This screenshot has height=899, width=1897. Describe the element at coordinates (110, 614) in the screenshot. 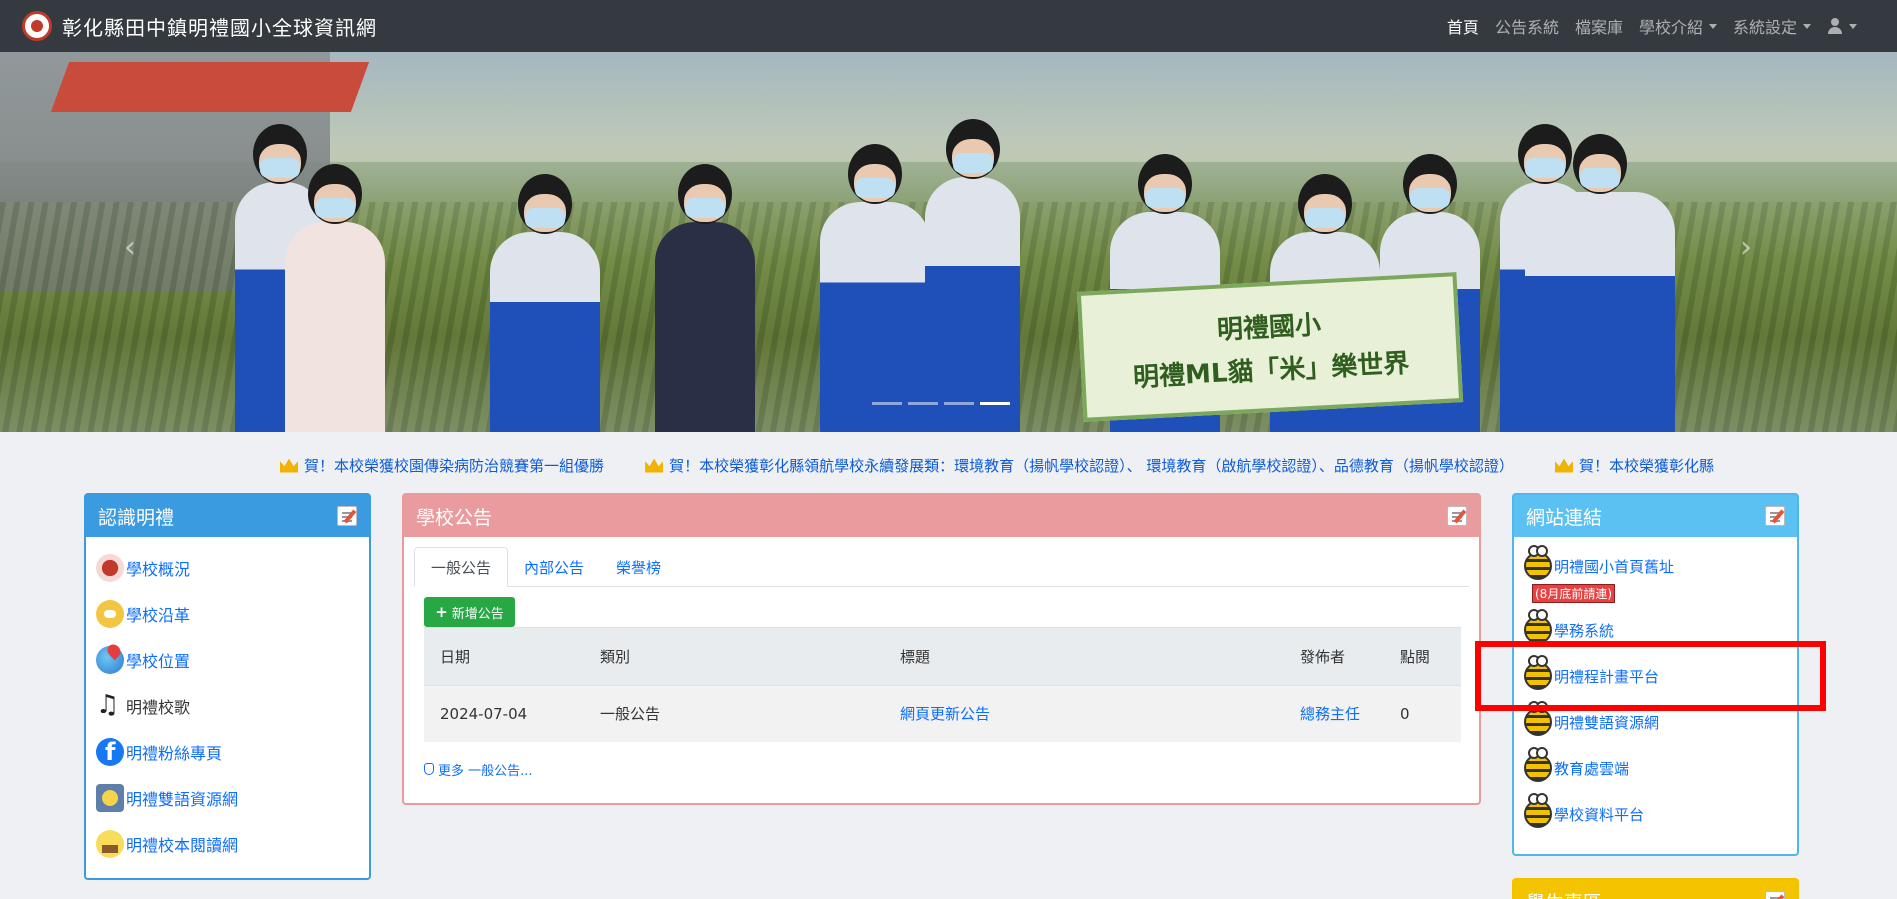

I see `chat-icon` at that location.